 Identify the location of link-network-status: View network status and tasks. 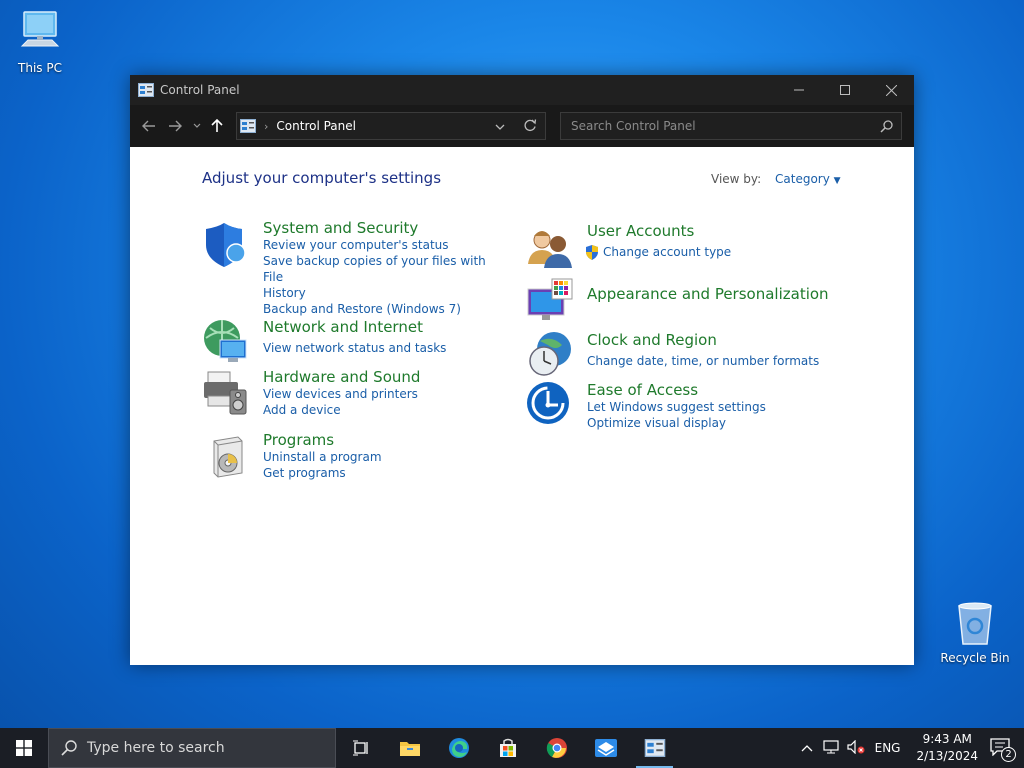
(382, 348).